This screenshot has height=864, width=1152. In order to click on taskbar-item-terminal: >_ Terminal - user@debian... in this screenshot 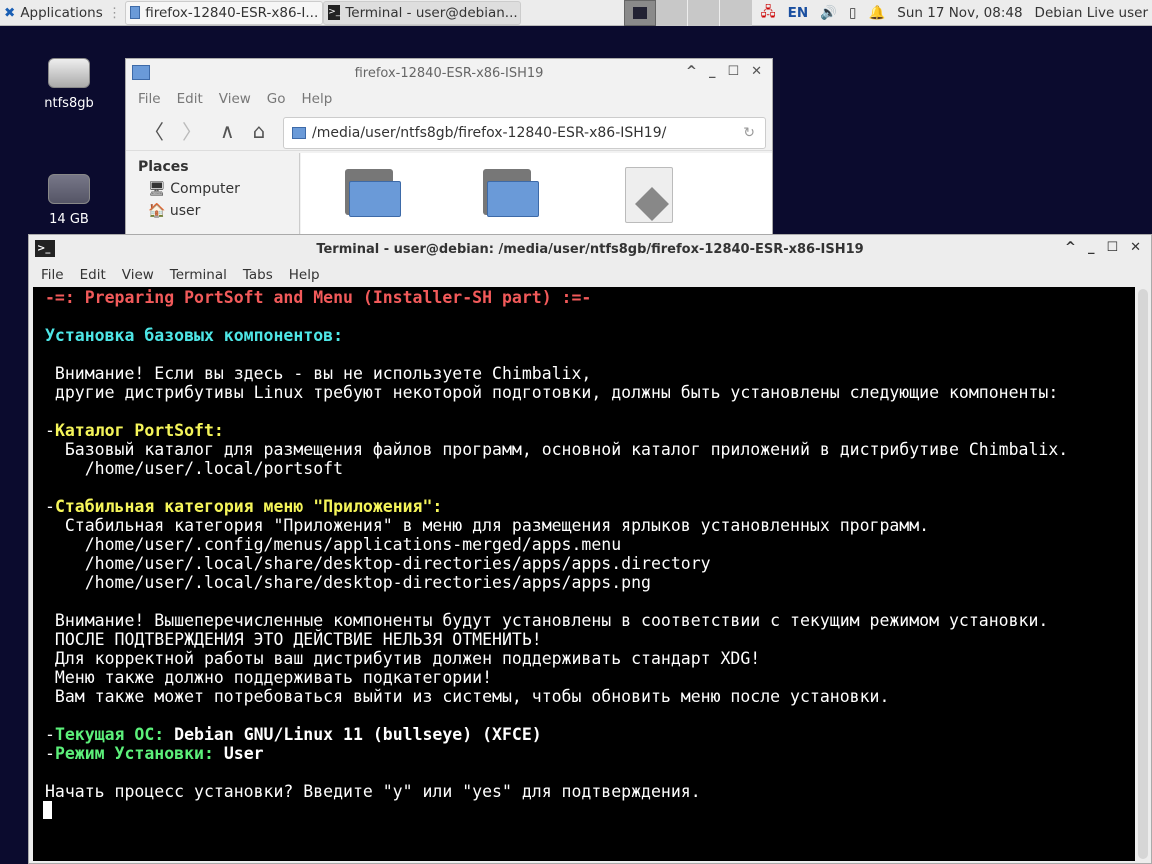, I will do `click(422, 12)`.